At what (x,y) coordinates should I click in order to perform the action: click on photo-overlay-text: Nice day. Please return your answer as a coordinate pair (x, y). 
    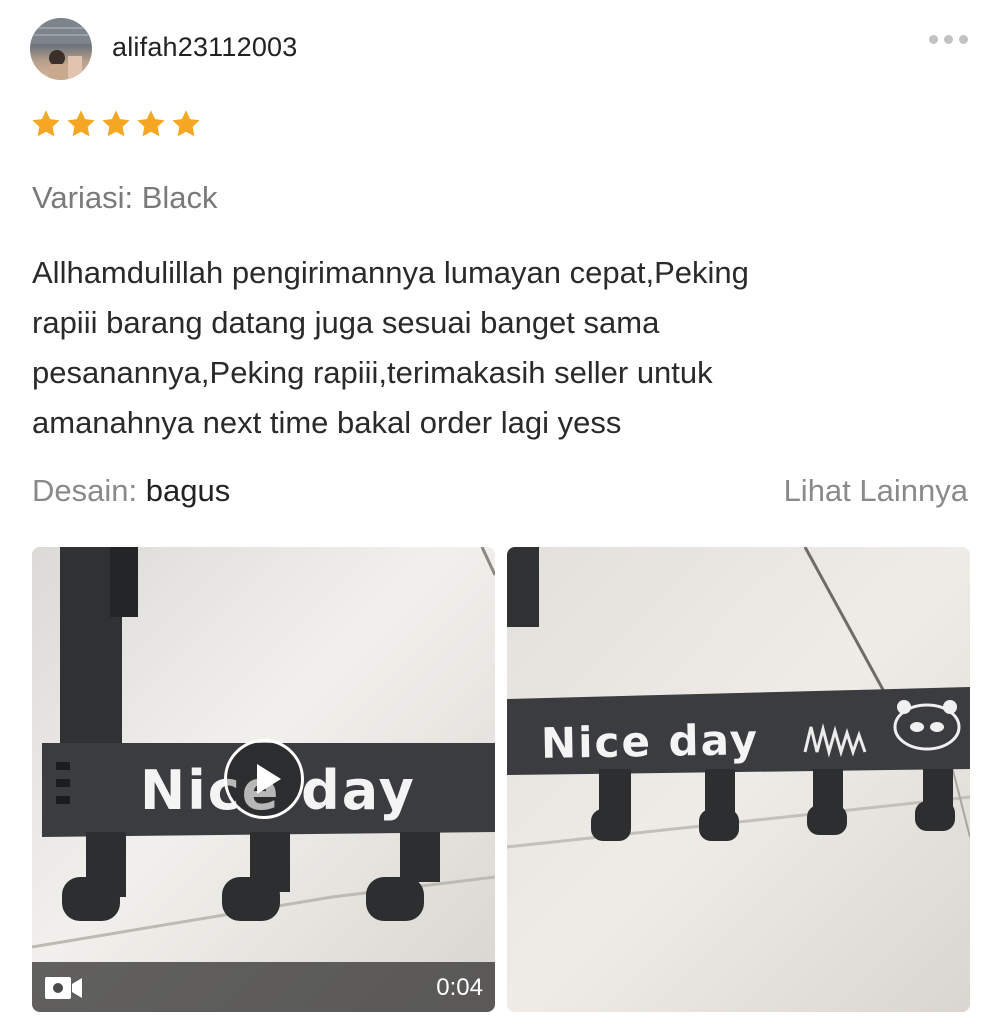
    Looking at the image, I should click on (650, 741).